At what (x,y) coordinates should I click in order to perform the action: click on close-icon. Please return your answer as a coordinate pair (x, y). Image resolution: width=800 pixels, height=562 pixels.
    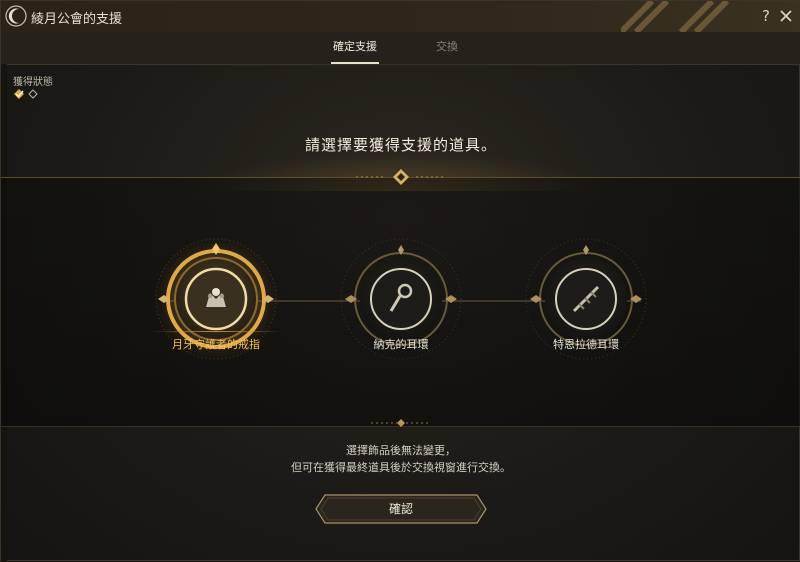
    Looking at the image, I should click on (786, 16).